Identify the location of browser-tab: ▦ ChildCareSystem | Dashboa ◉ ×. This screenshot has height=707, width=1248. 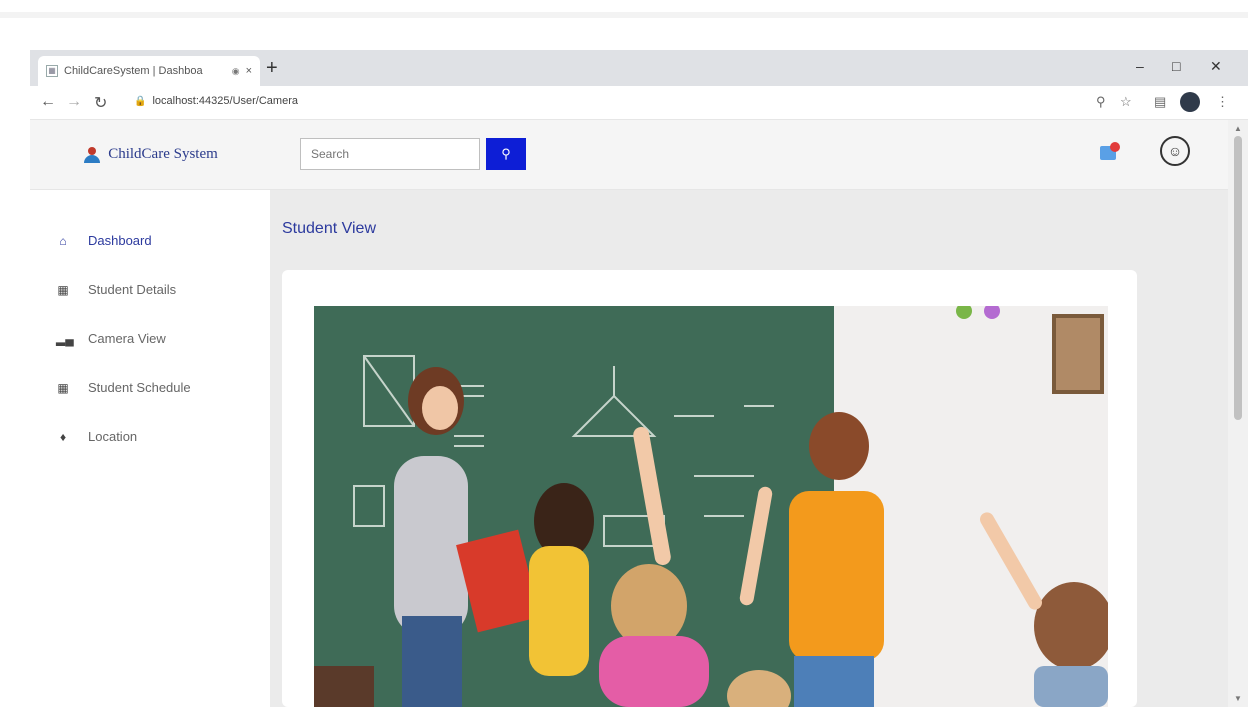
(149, 71).